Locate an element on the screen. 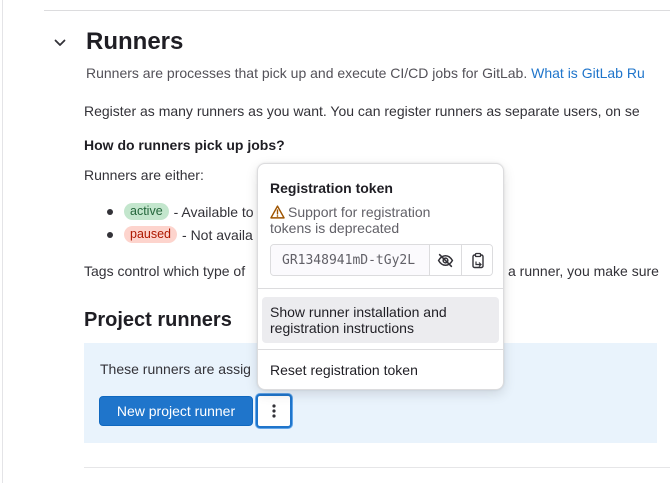 The height and width of the screenshot is (483, 670). pickup-heading: How do runners pick up jobs? is located at coordinates (184, 145).